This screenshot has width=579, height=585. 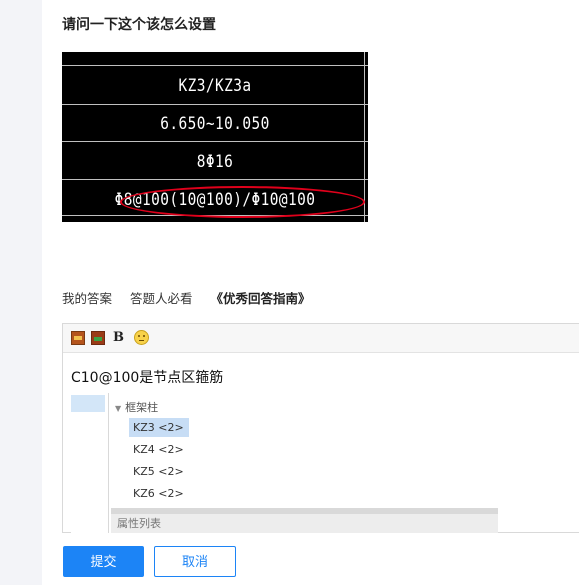 I want to click on answer-guide-link: 《优秀回答指南》, so click(x=261, y=298).